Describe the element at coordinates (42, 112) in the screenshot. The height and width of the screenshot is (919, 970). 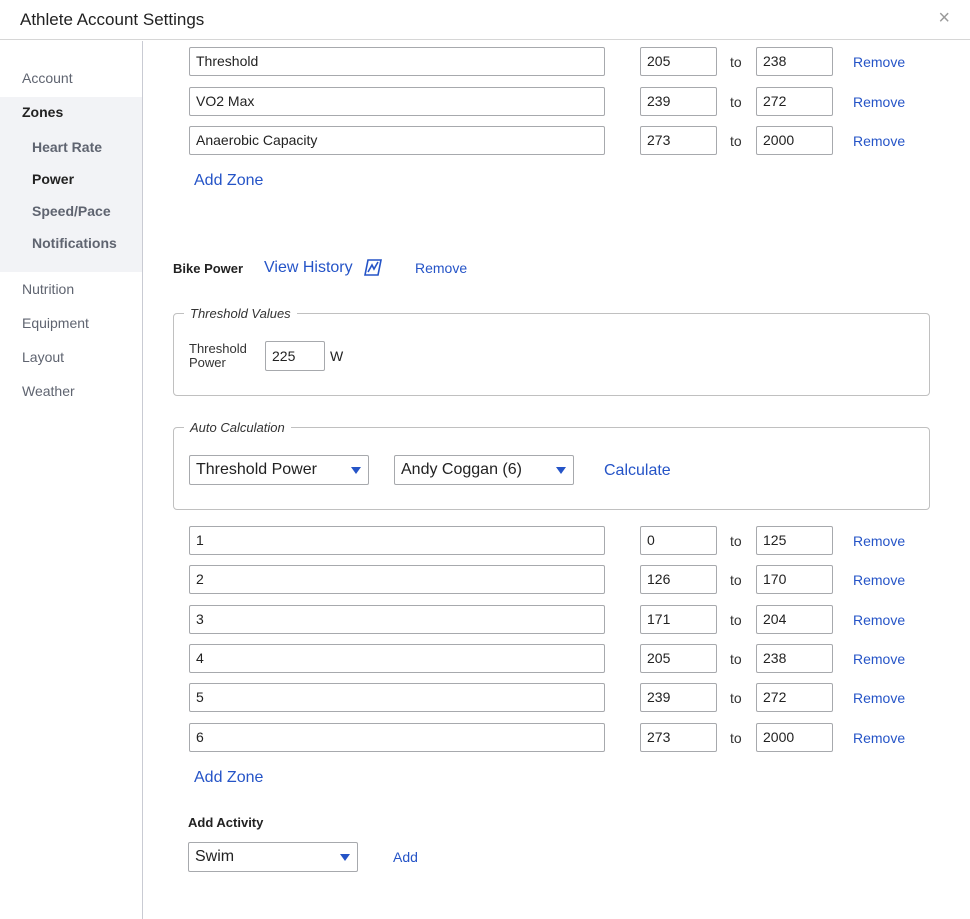
I see `sidebar-item-zones: Zones` at that location.